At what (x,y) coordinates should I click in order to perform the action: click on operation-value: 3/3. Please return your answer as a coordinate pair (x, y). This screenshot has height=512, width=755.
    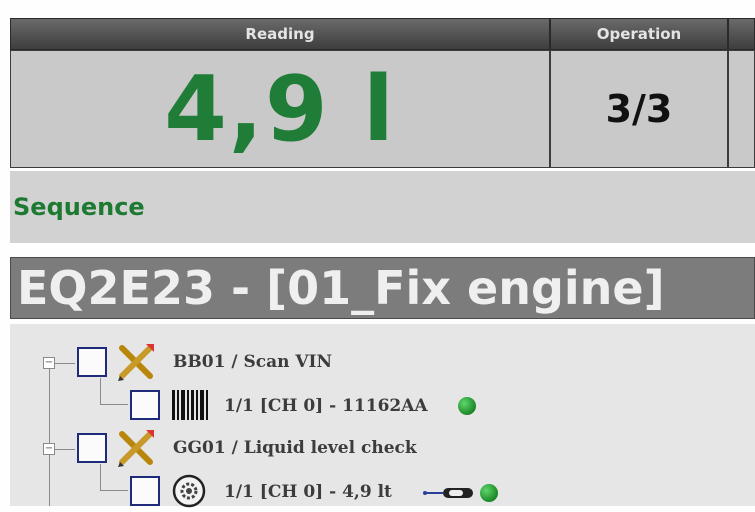
    Looking at the image, I should click on (639, 109).